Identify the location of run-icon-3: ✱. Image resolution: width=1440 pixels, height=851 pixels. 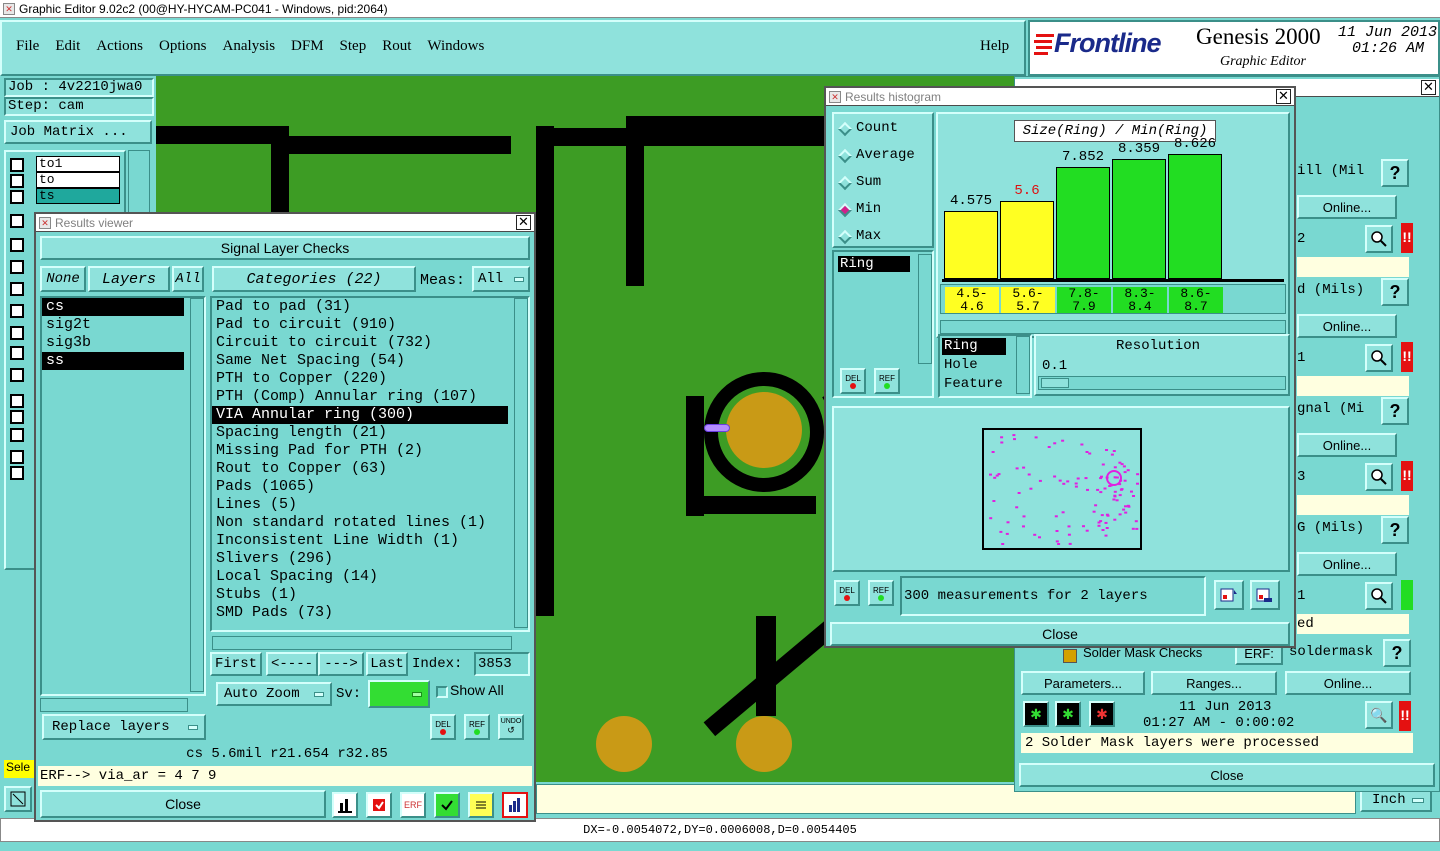
(1102, 714).